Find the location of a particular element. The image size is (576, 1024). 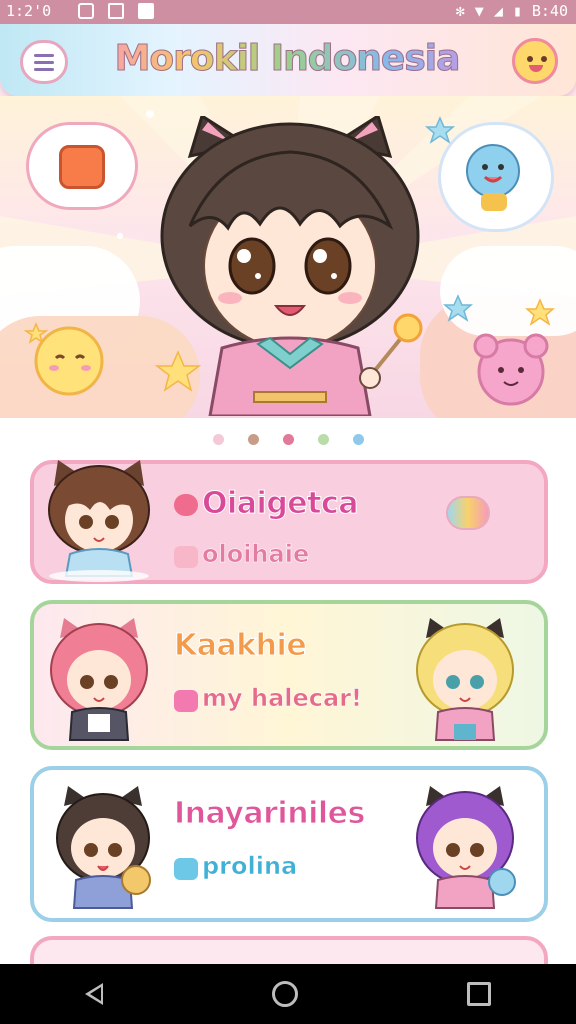

app-title: Morokil Indonesia is located at coordinates (287, 59).